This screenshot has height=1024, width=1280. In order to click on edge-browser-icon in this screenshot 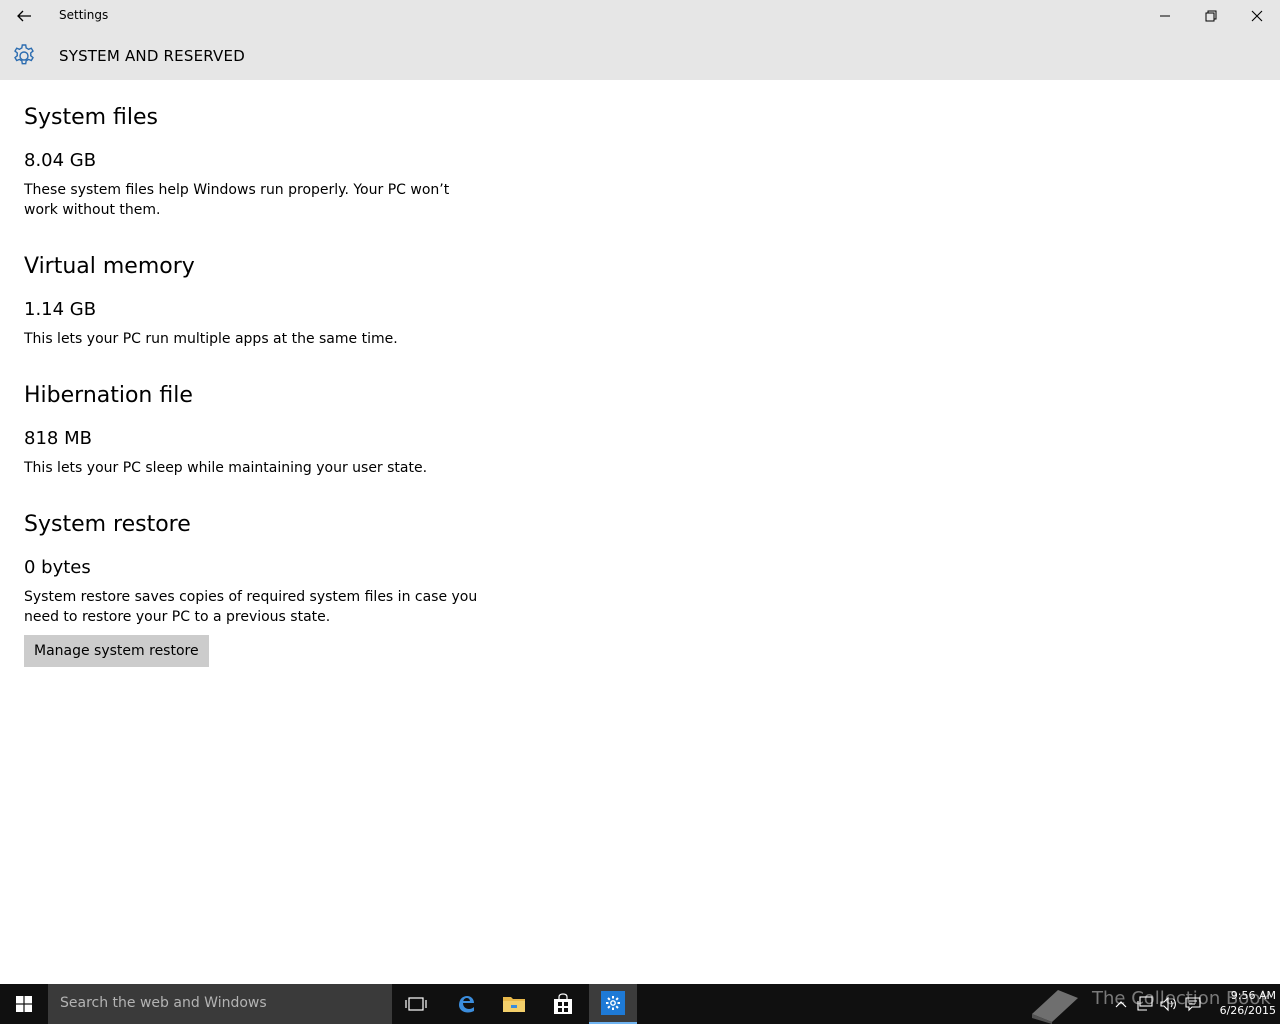, I will do `click(466, 1004)`.